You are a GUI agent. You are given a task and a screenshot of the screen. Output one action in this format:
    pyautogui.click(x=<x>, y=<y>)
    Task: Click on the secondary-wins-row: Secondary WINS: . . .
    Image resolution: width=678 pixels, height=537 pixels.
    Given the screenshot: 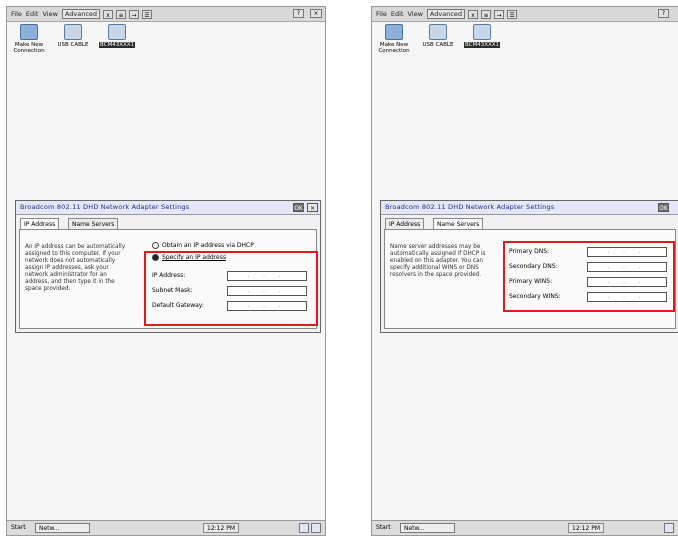 What is the action you would take?
    pyautogui.click(x=589, y=297)
    